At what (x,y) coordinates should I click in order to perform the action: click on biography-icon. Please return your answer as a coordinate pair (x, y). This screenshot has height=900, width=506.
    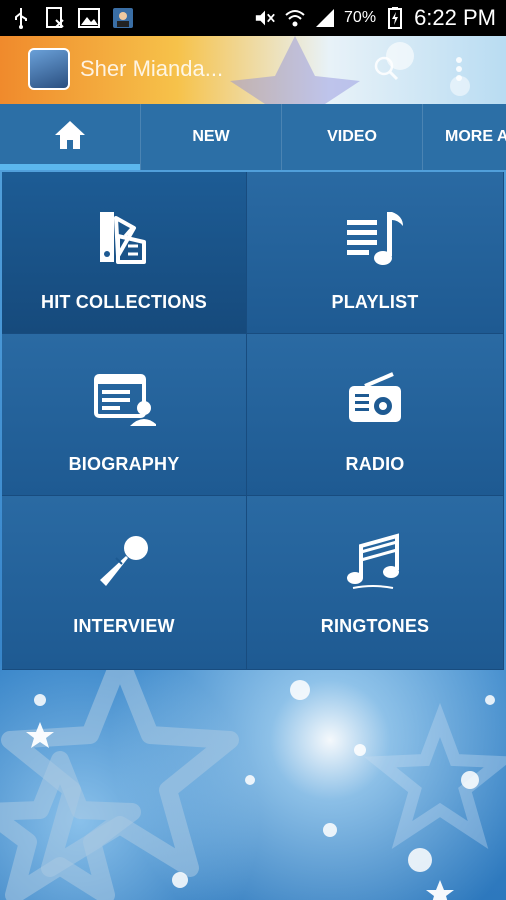
    Looking at the image, I should click on (125, 400).